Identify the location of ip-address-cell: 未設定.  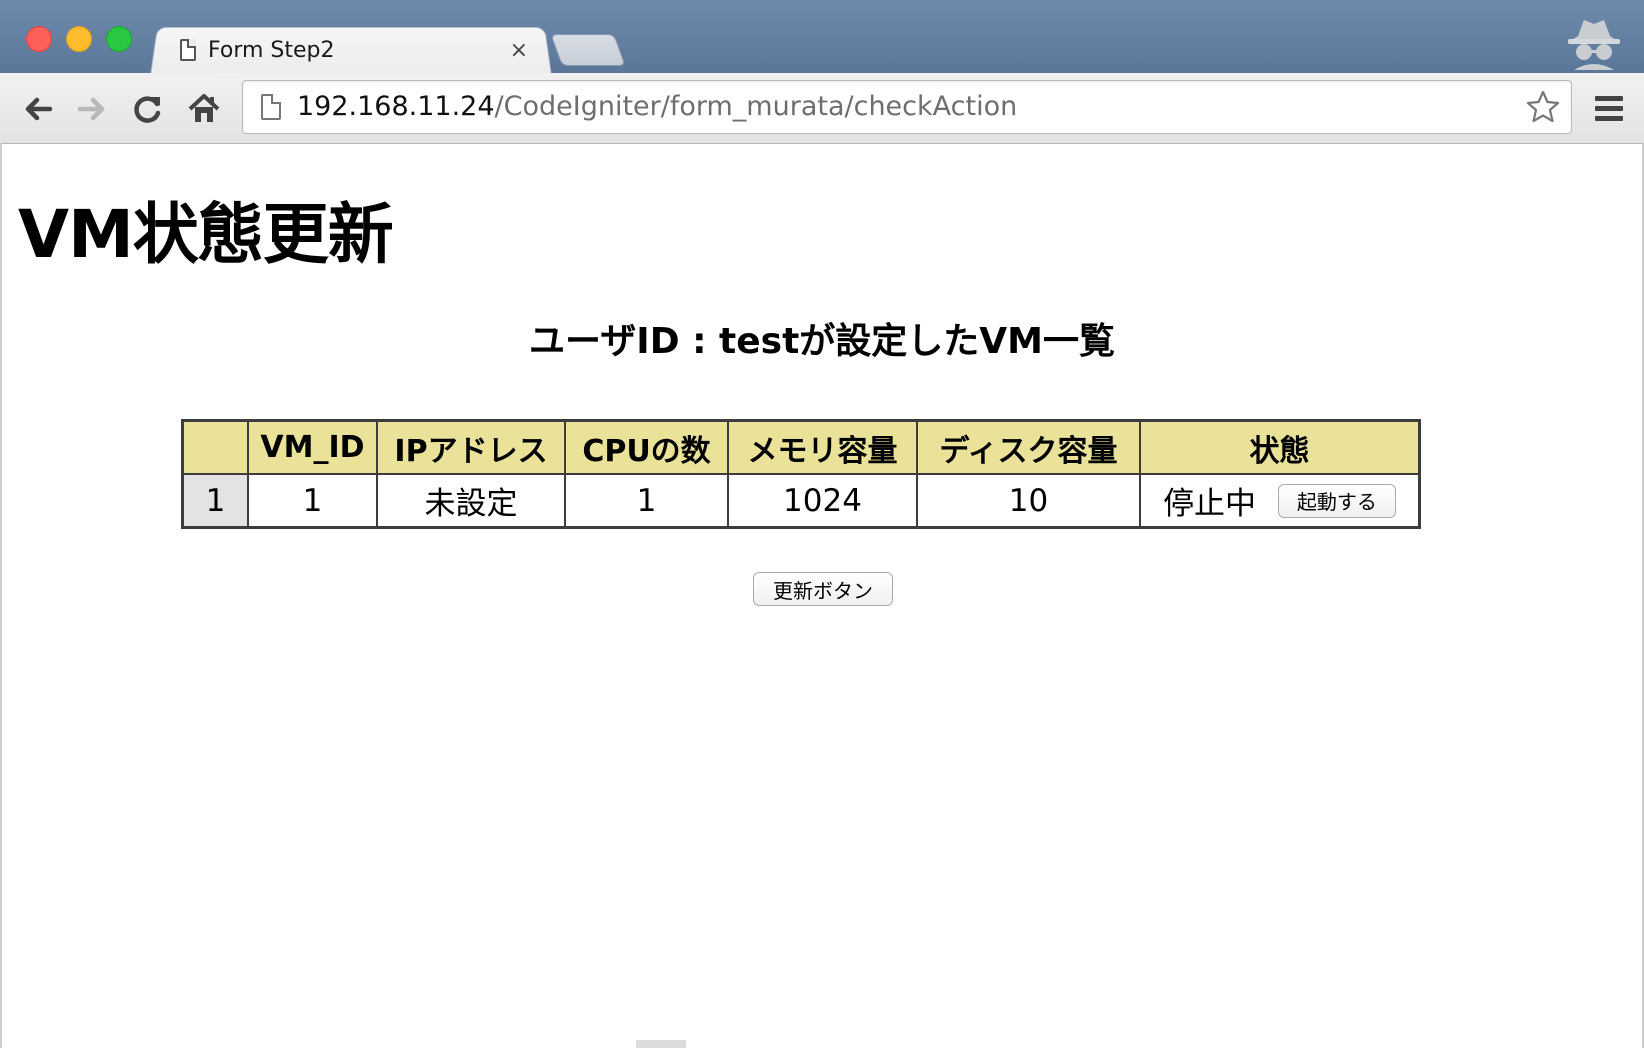
(471, 500).